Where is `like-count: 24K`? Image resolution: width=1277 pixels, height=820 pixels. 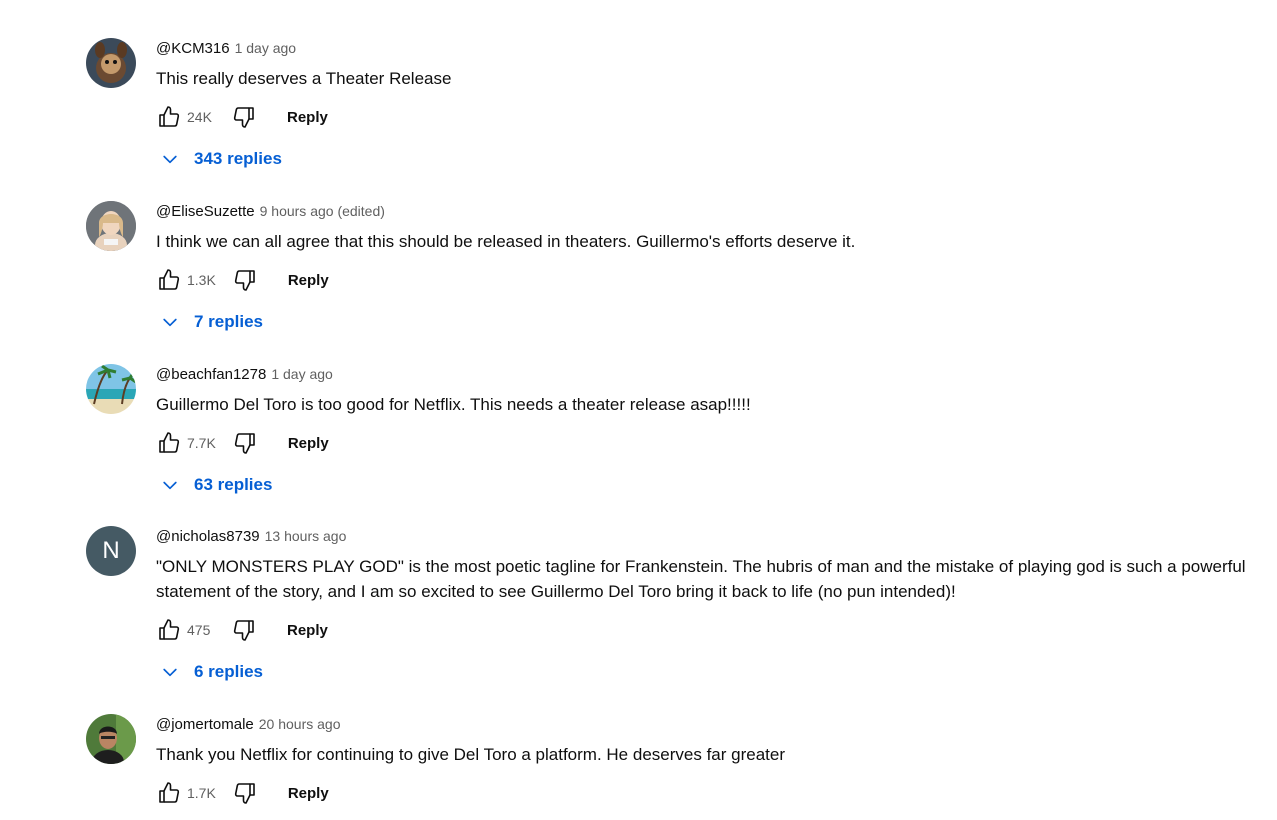
like-count: 24K is located at coordinates (199, 117).